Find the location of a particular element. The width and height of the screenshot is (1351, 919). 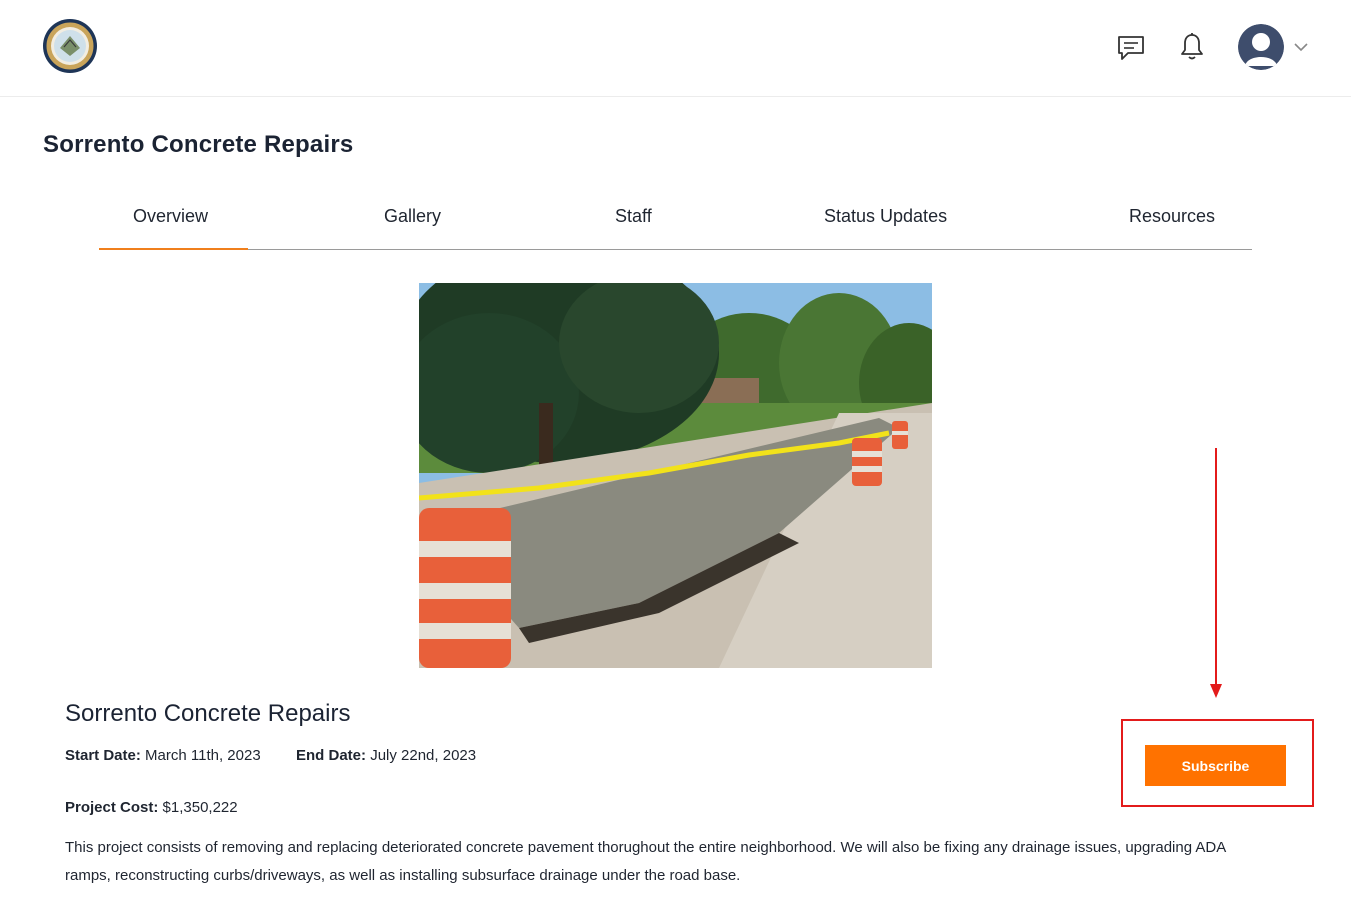

tab-status-updates: Status Updates is located at coordinates (885, 216).